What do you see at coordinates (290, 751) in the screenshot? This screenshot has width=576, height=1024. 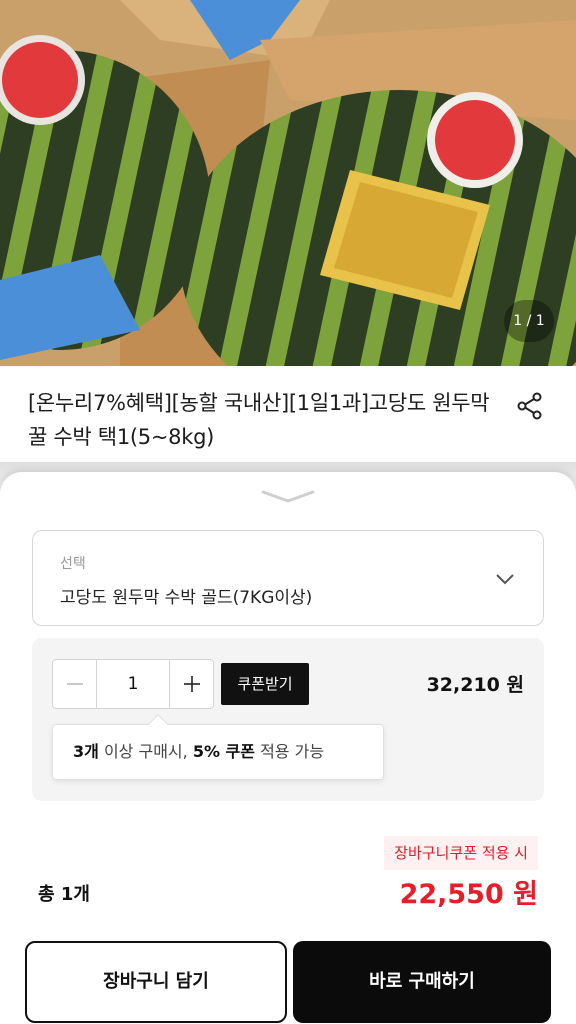 I see `tip-text-2: 적용 가능` at bounding box center [290, 751].